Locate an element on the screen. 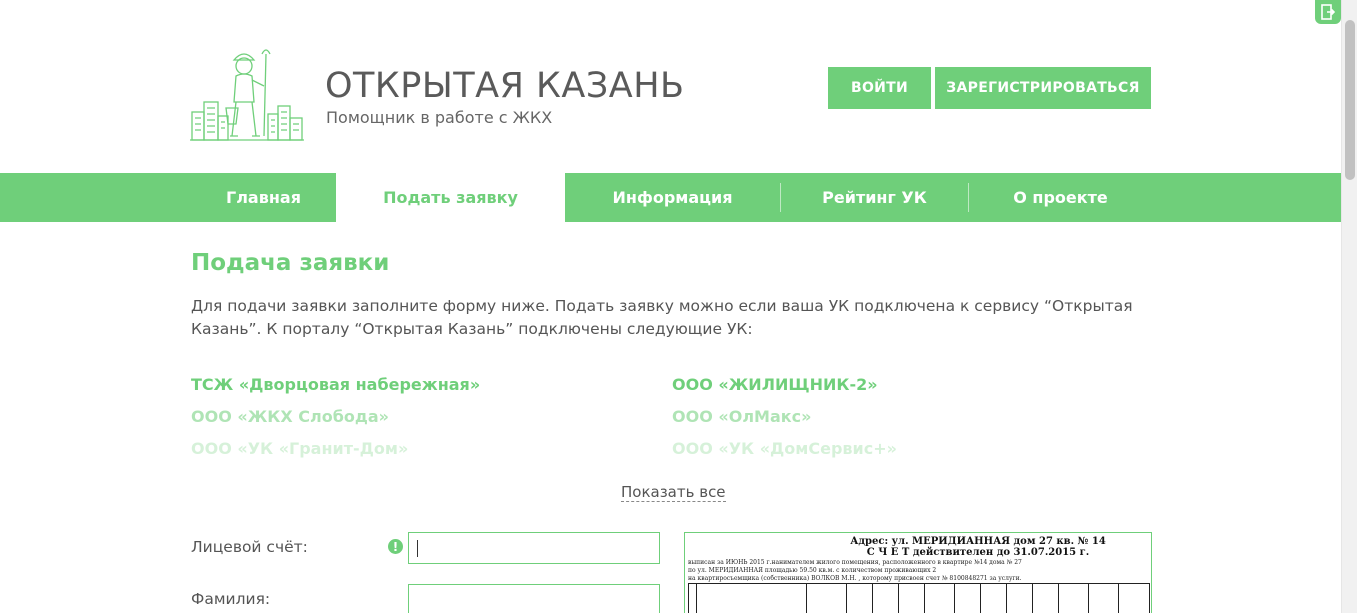 The width and height of the screenshot is (1357, 613). surname-label: Фамилия: is located at coordinates (231, 599).